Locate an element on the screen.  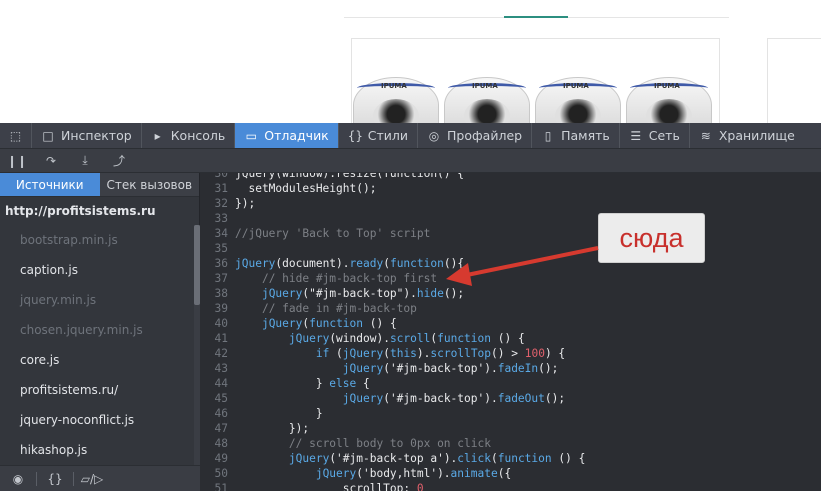
line-number: 36 is located at coordinates (214, 263).